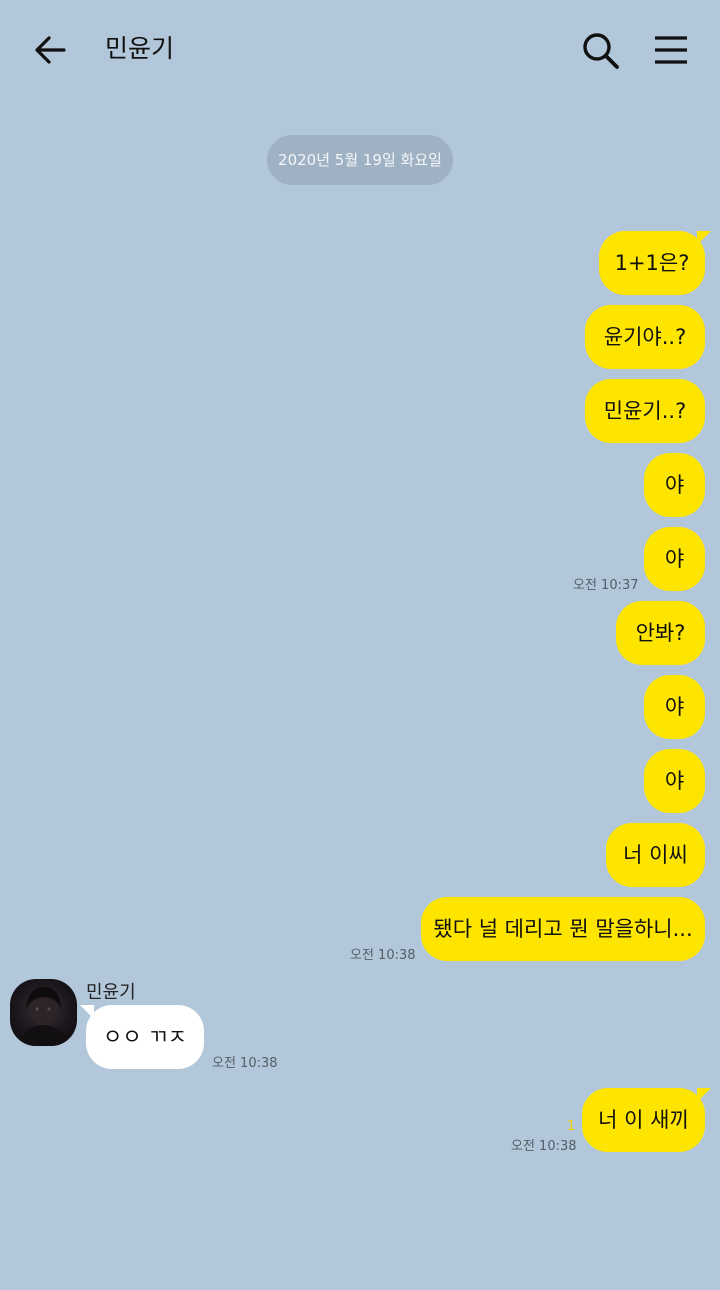 Image resolution: width=720 pixels, height=1290 pixels. Describe the element at coordinates (646, 1120) in the screenshot. I see `message-bubble: 너 이 새끼` at that location.